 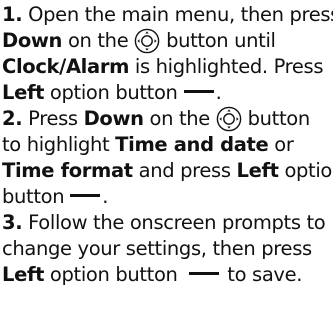 I want to click on step-text: Follow the onscreen prompts to, so click(x=177, y=222).